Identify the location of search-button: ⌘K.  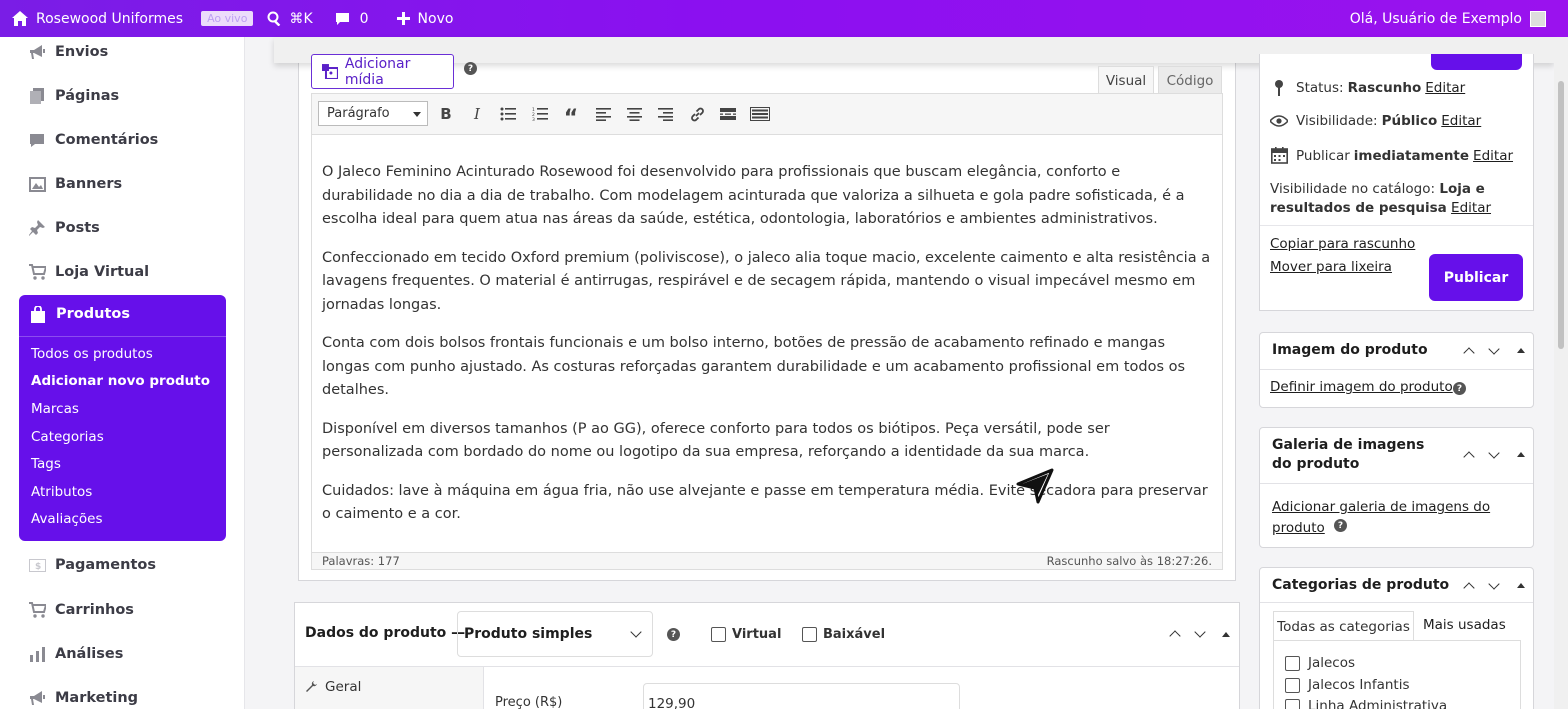
(289, 18).